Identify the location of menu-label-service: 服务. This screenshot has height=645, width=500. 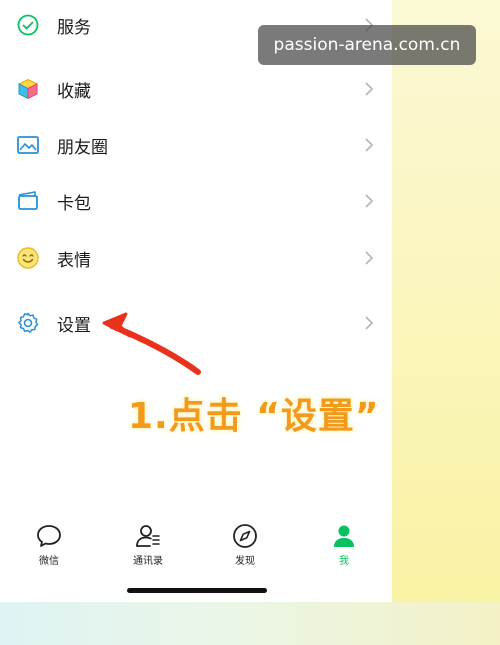
(74, 27).